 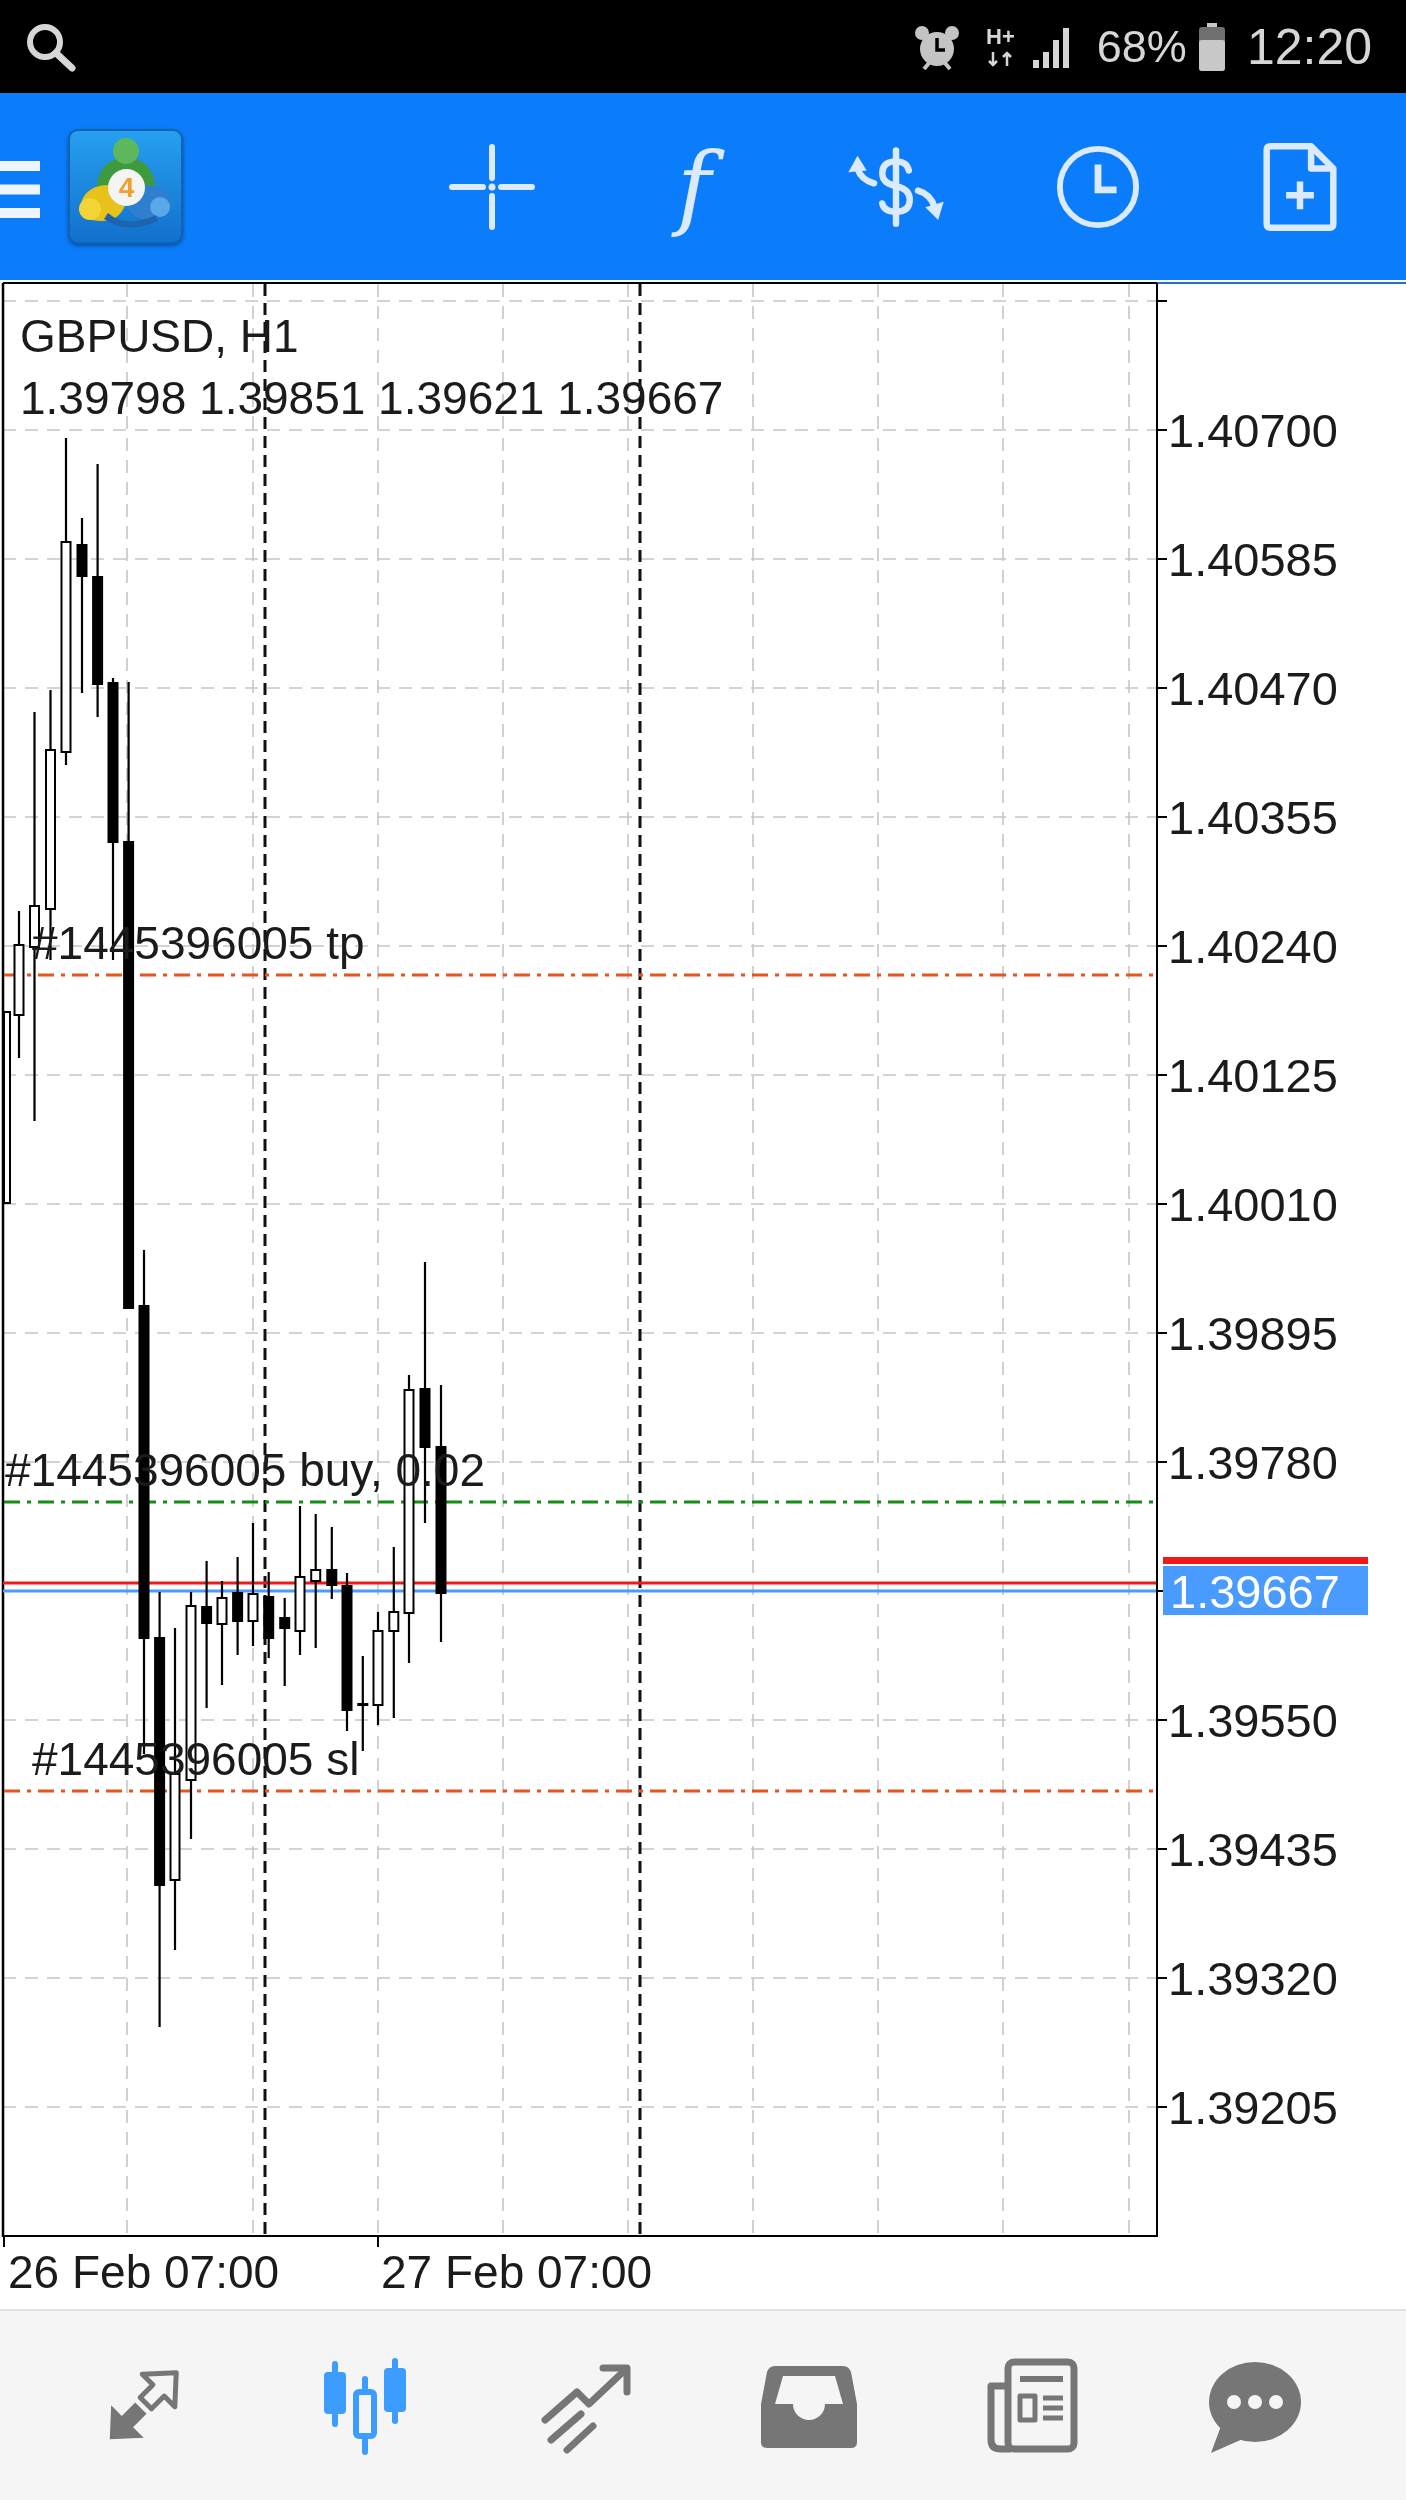 What do you see at coordinates (1253, 1849) in the screenshot?
I see `price-scale-label: 1.39435` at bounding box center [1253, 1849].